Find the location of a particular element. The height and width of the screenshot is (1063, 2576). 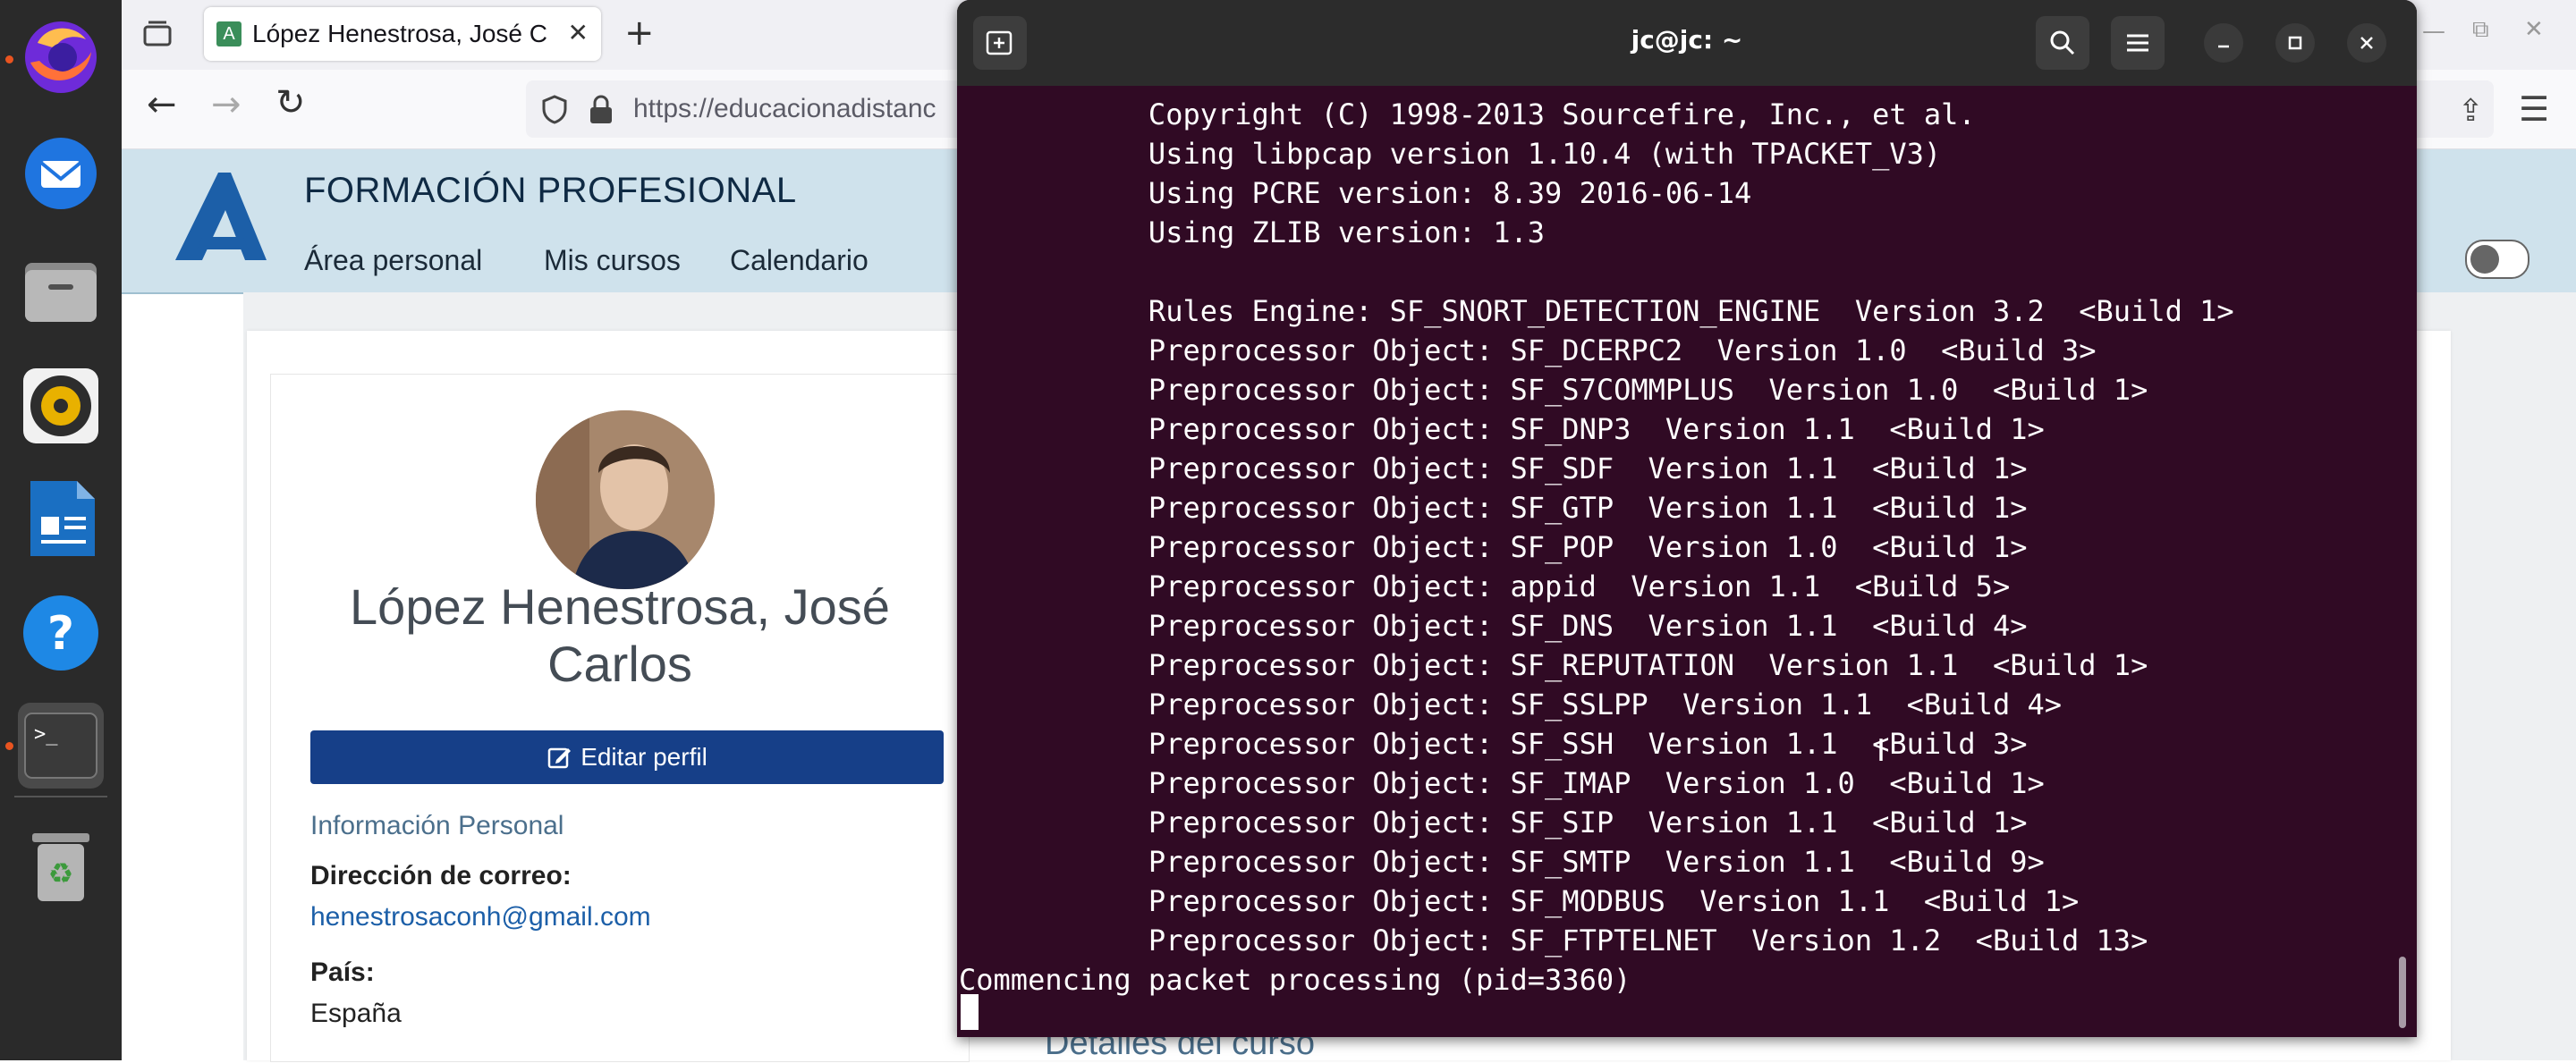

edit-mode-toggle is located at coordinates (2497, 259).